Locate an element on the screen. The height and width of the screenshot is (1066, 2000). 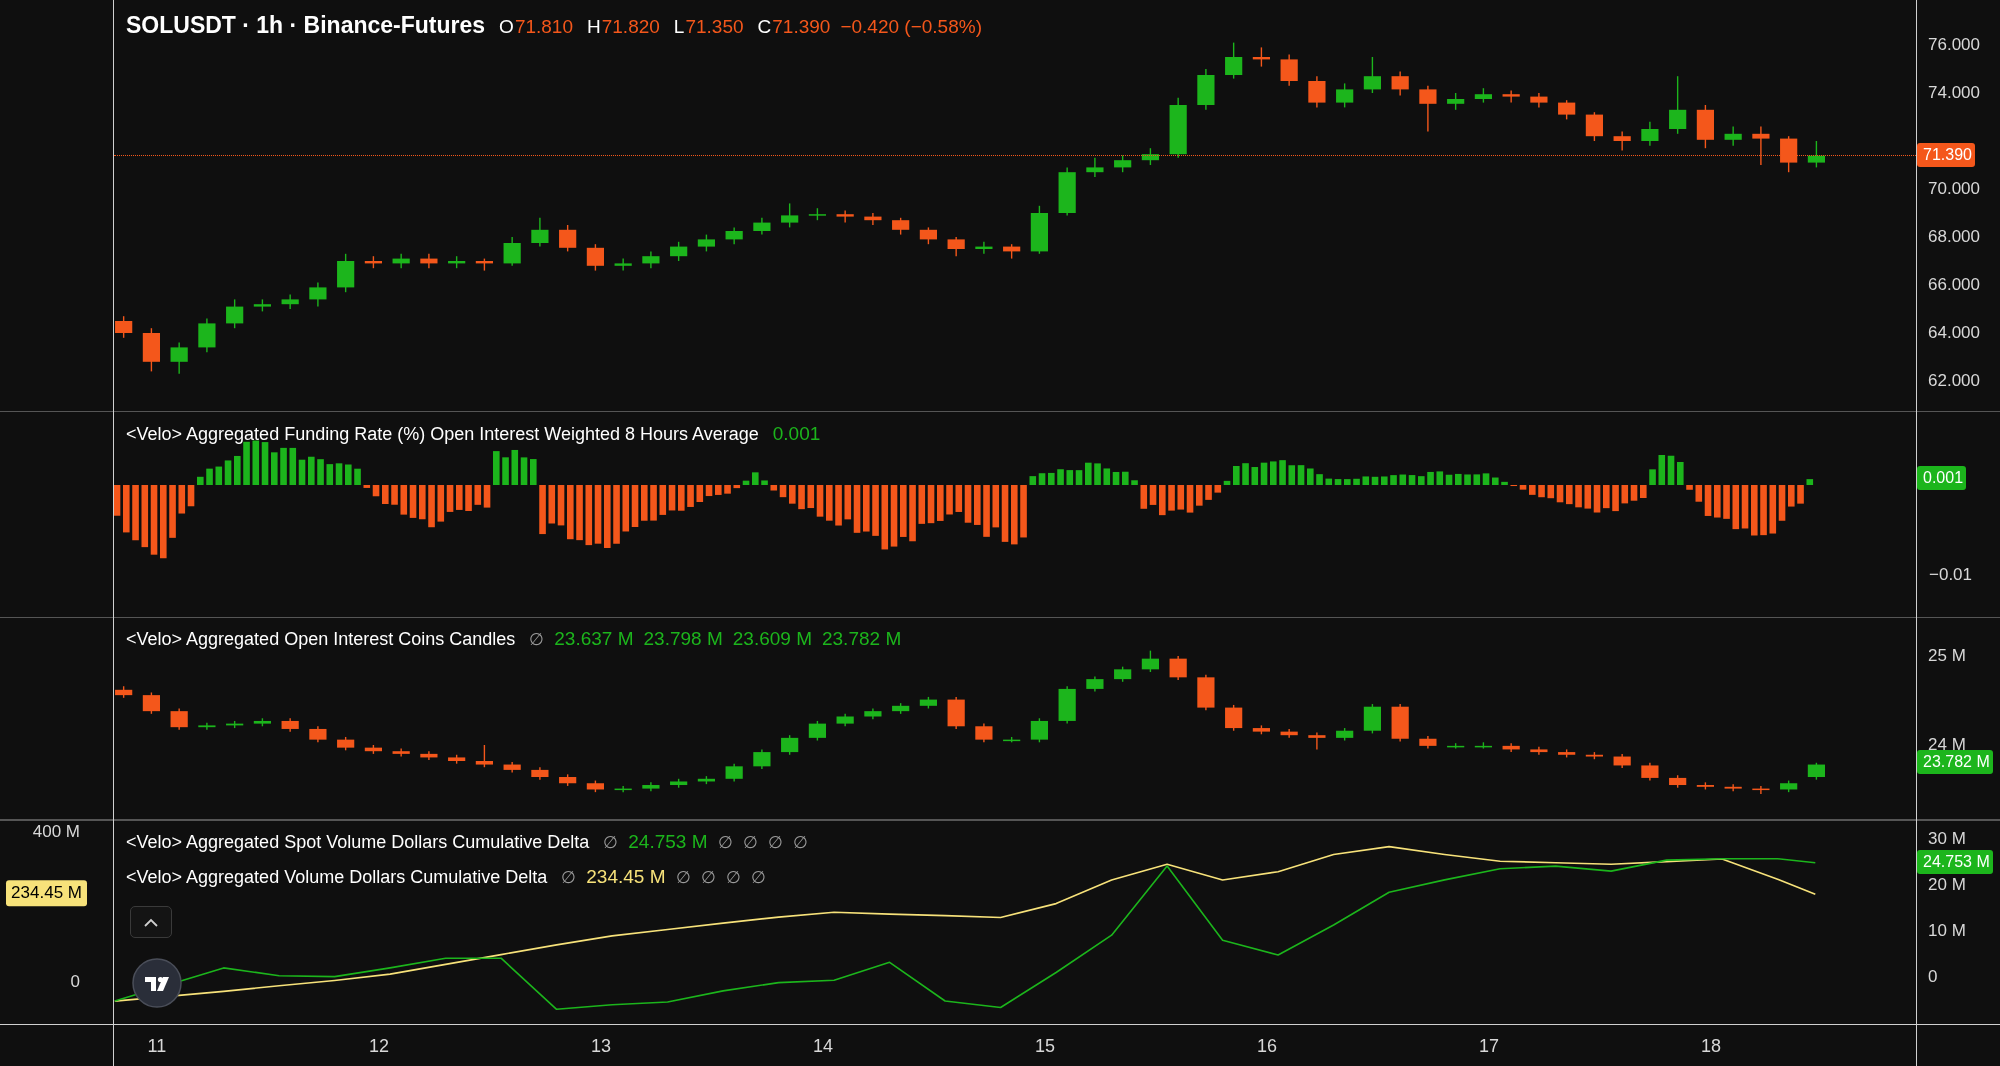
indicator-name: <Velo> Aggregated Volume Dollars Cumulative Delta is located at coordinates (337, 877).